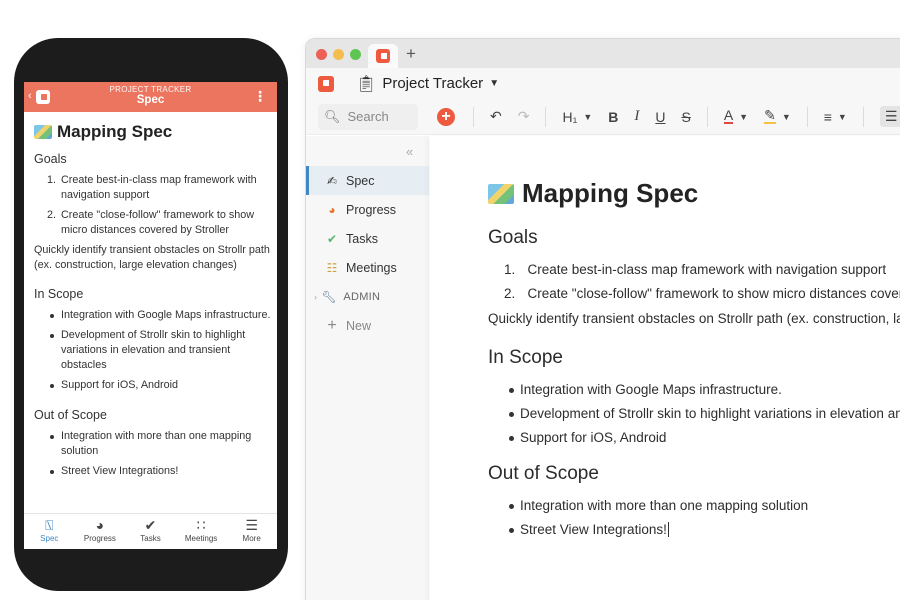  I want to click on tab-more: ☰ More, so click(251, 531).